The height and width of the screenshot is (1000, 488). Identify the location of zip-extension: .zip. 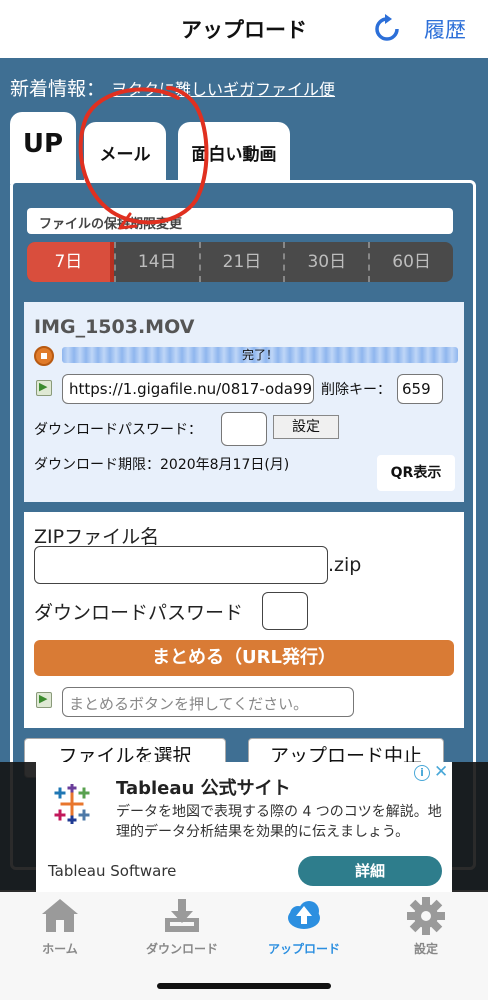
(345, 565).